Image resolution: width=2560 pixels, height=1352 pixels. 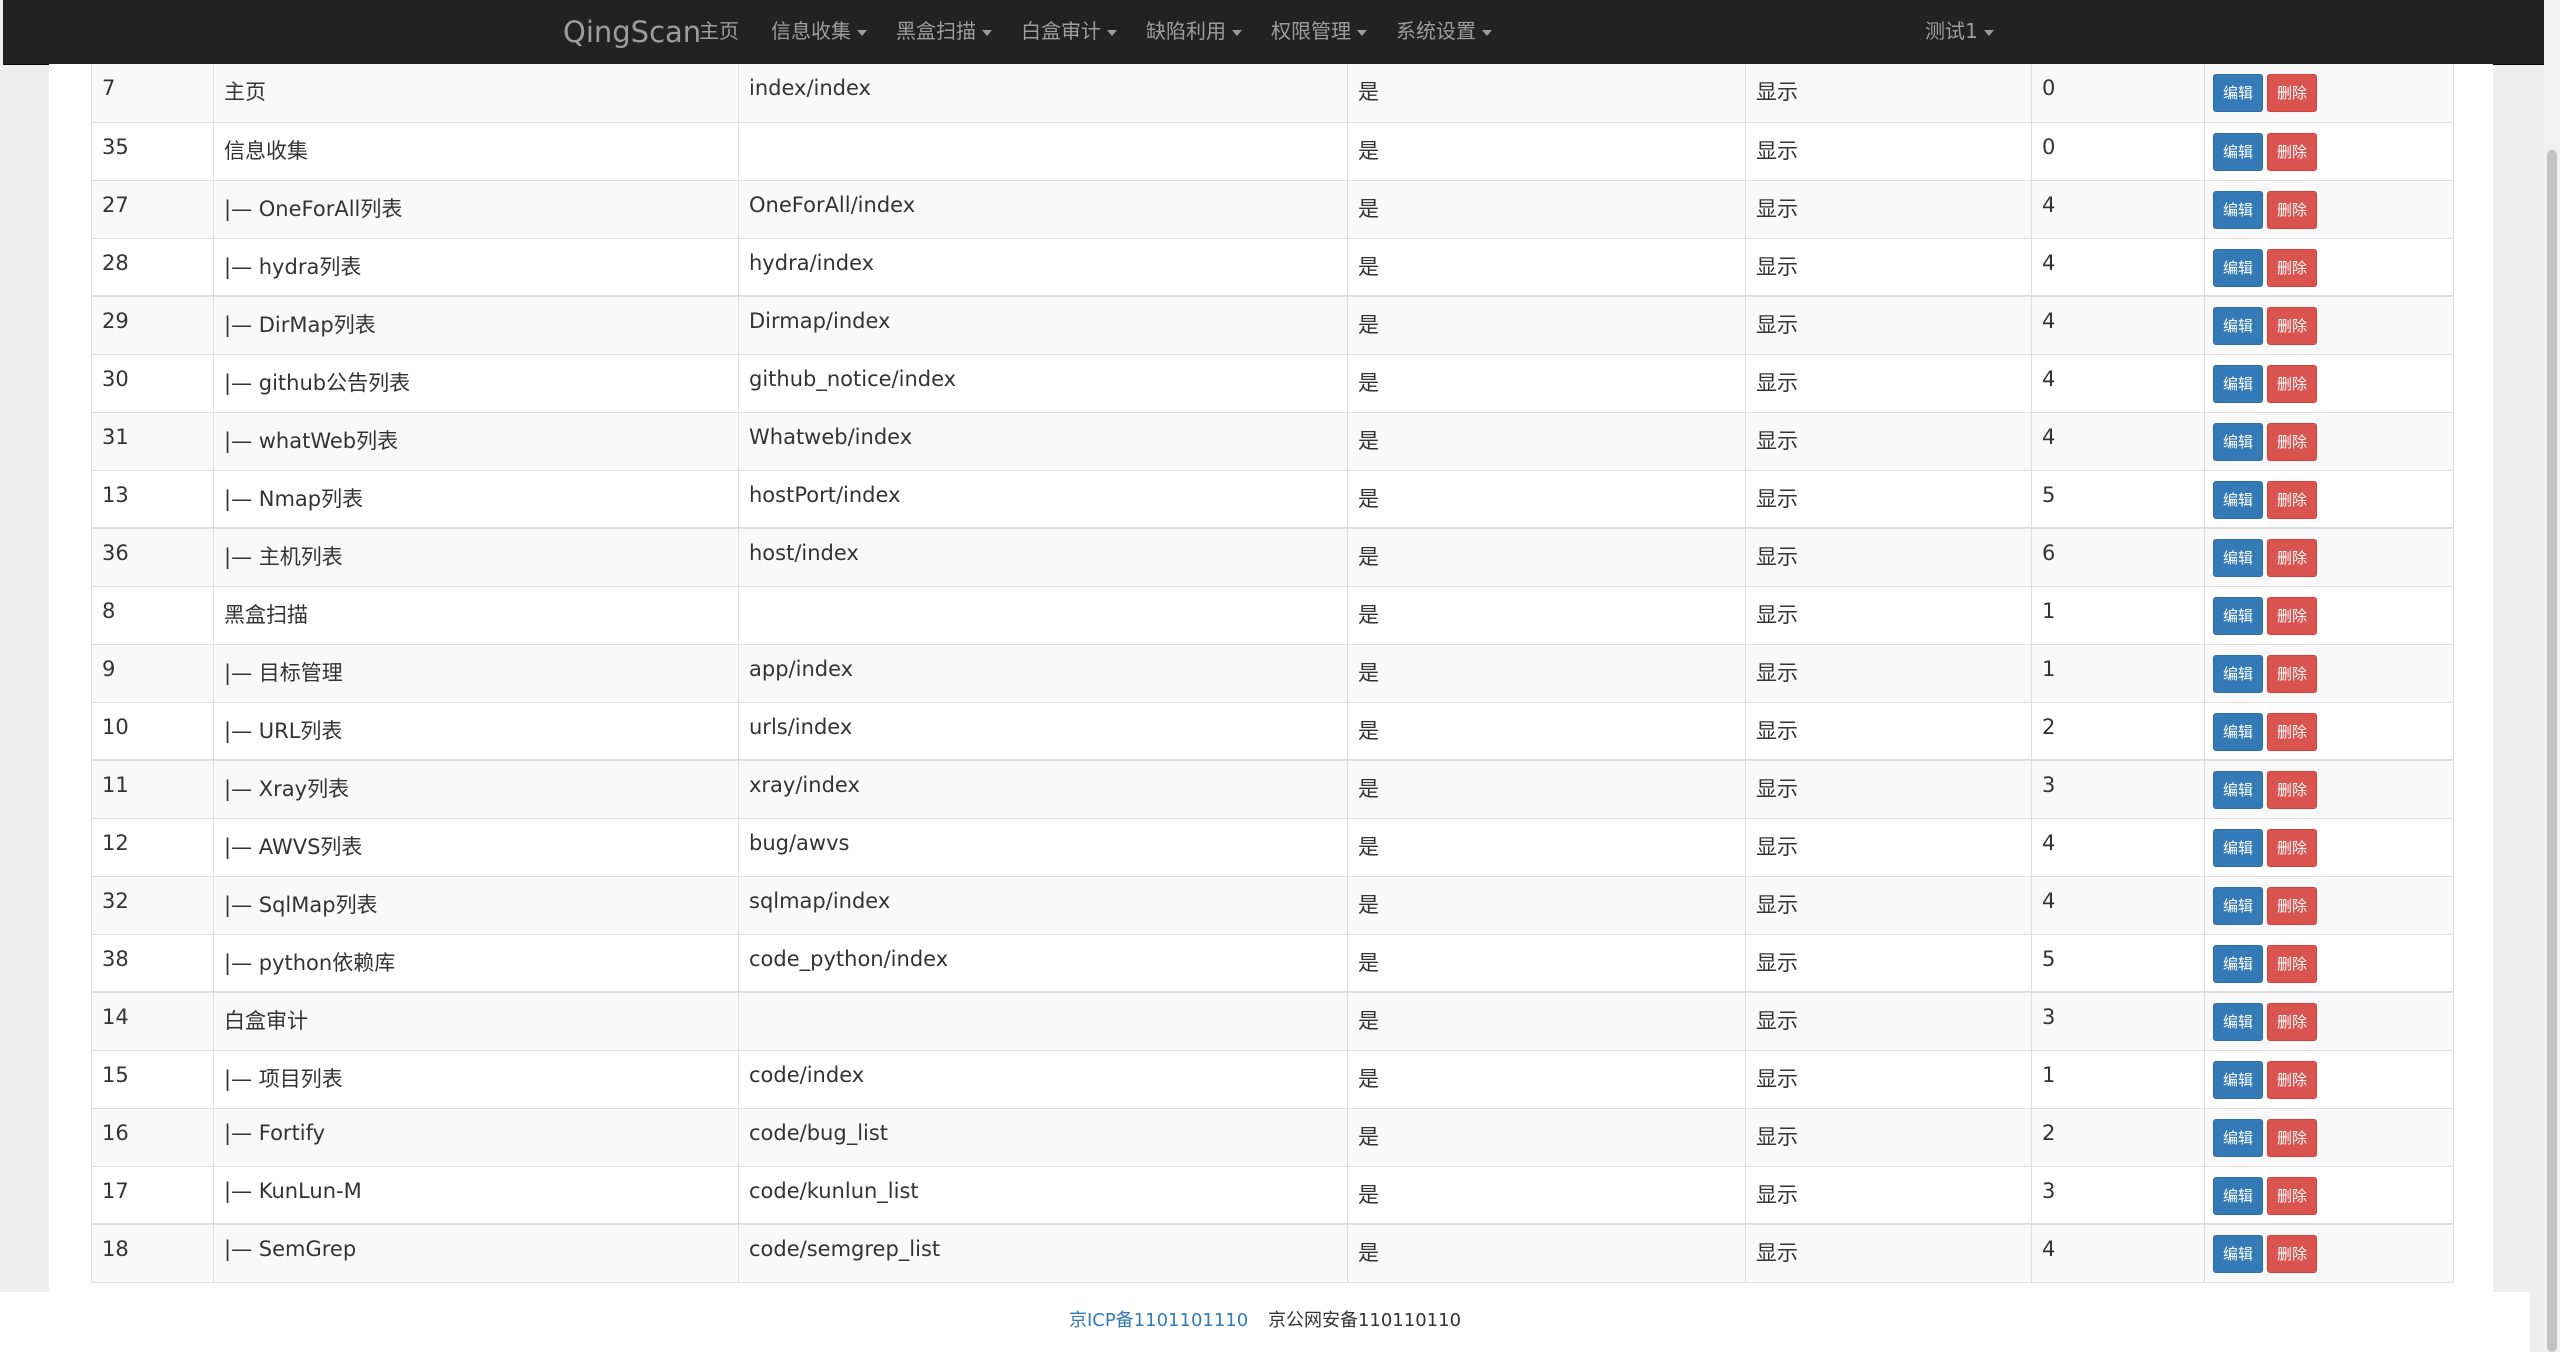 What do you see at coordinates (2118, 673) in the screenshot?
I see `cell-order: 1` at bounding box center [2118, 673].